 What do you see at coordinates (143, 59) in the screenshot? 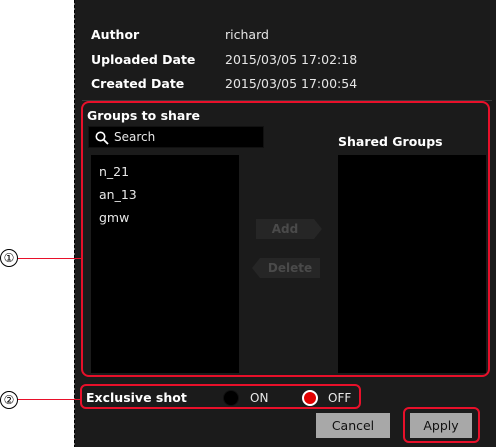
I see `uploaded-date-label: Uploaded Date` at bounding box center [143, 59].